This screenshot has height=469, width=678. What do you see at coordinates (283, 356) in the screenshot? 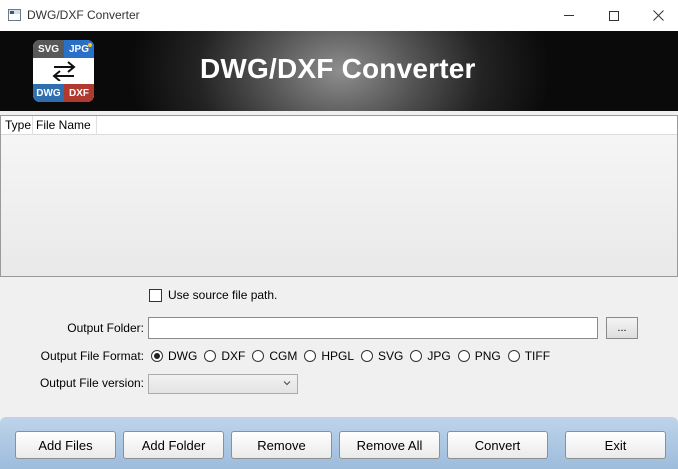
I see `format-label-cgm: CGM` at bounding box center [283, 356].